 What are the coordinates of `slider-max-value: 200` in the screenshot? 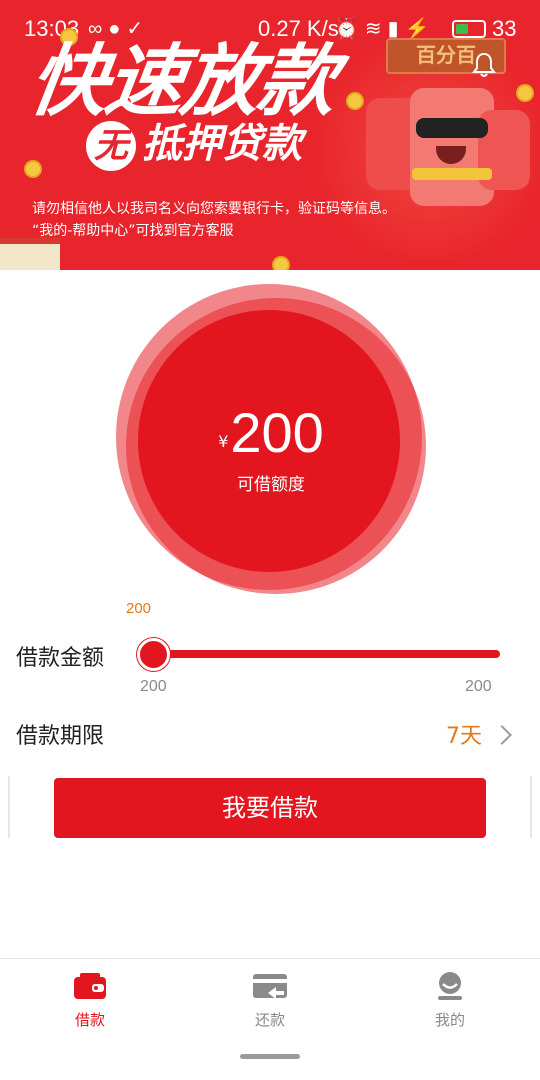 It's located at (478, 686).